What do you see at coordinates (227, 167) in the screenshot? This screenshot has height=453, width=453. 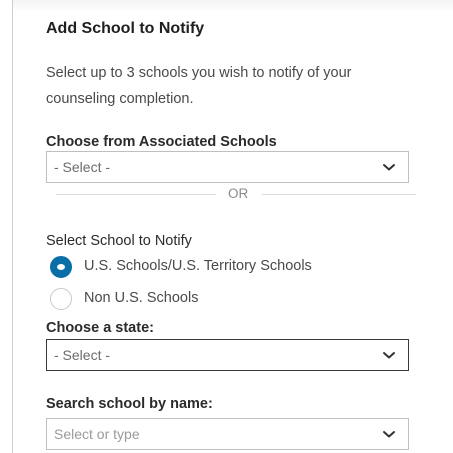 I see `associated-schools-select: - Select -` at bounding box center [227, 167].